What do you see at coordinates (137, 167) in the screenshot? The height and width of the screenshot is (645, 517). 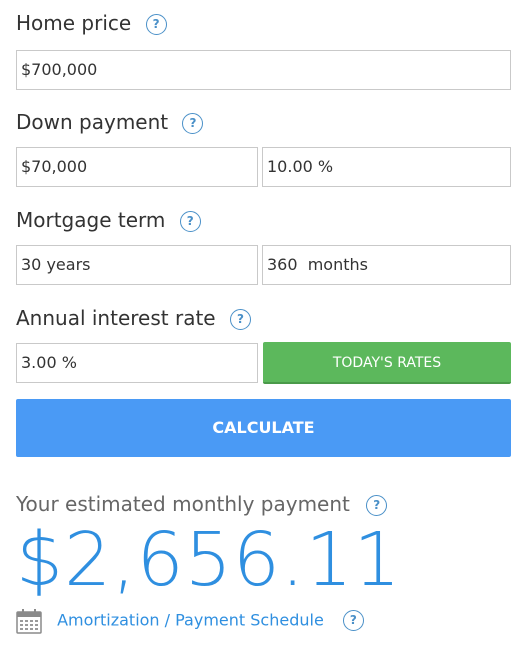 I see `down-payment-amount-input: $70,000` at bounding box center [137, 167].